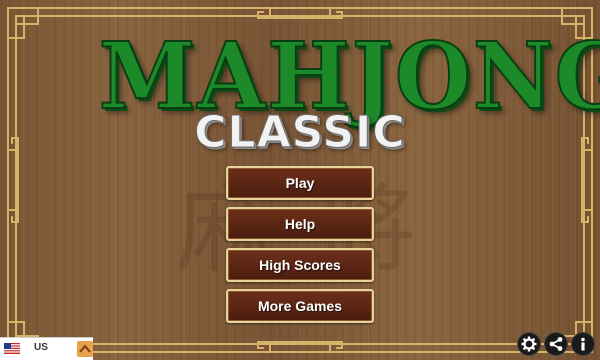 The image size is (600, 360). I want to click on chevron-up-icon, so click(85, 348).